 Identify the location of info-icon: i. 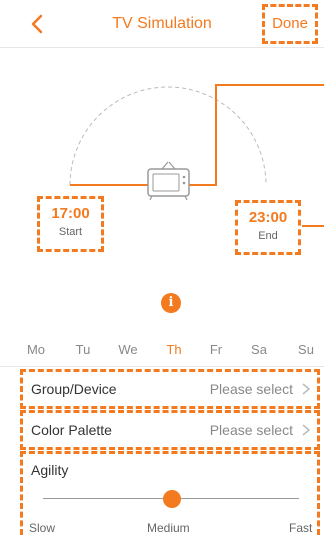
(171, 303).